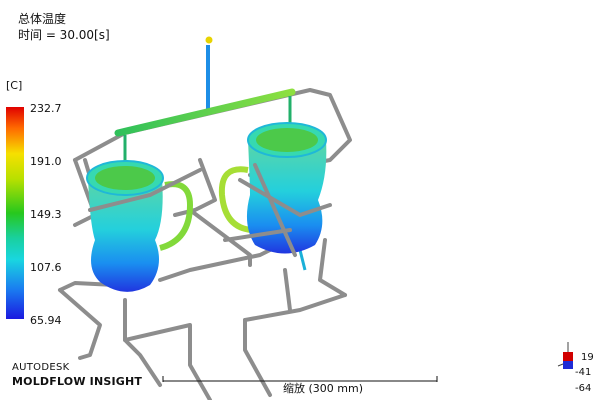 This screenshot has width=600, height=400. What do you see at coordinates (125, 226) in the screenshot?
I see `molded-part-left` at bounding box center [125, 226].